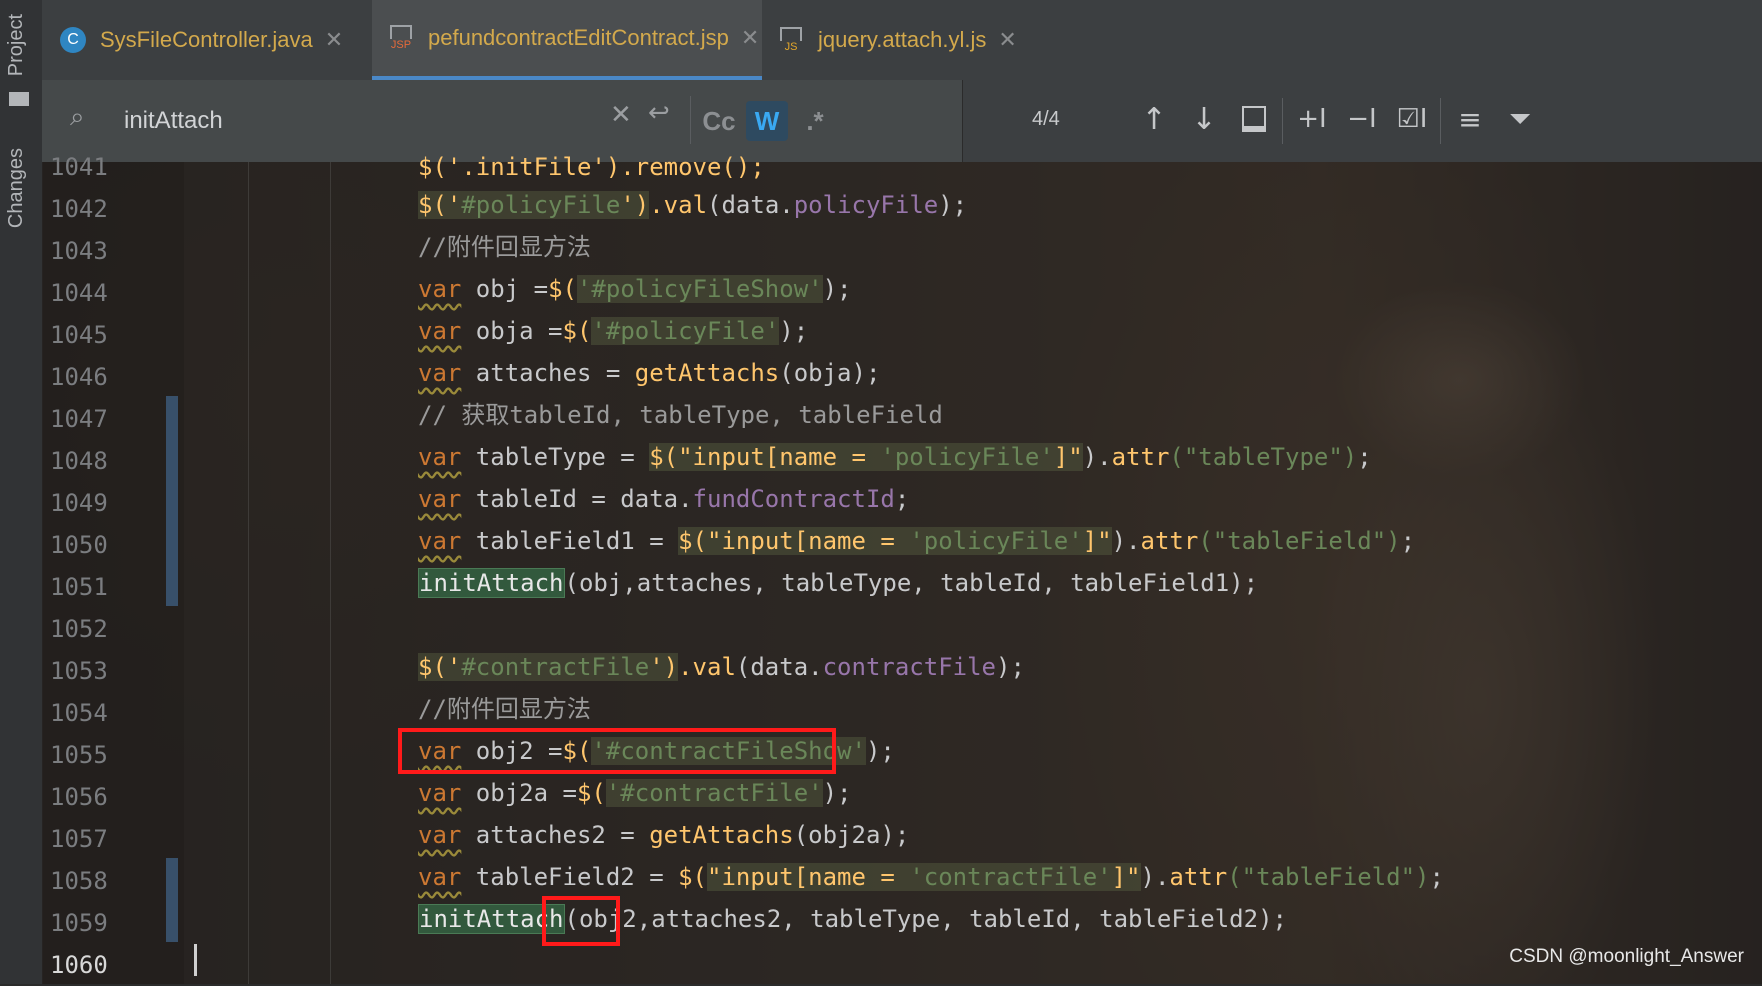  What do you see at coordinates (195, 960) in the screenshot?
I see `text-caret` at bounding box center [195, 960].